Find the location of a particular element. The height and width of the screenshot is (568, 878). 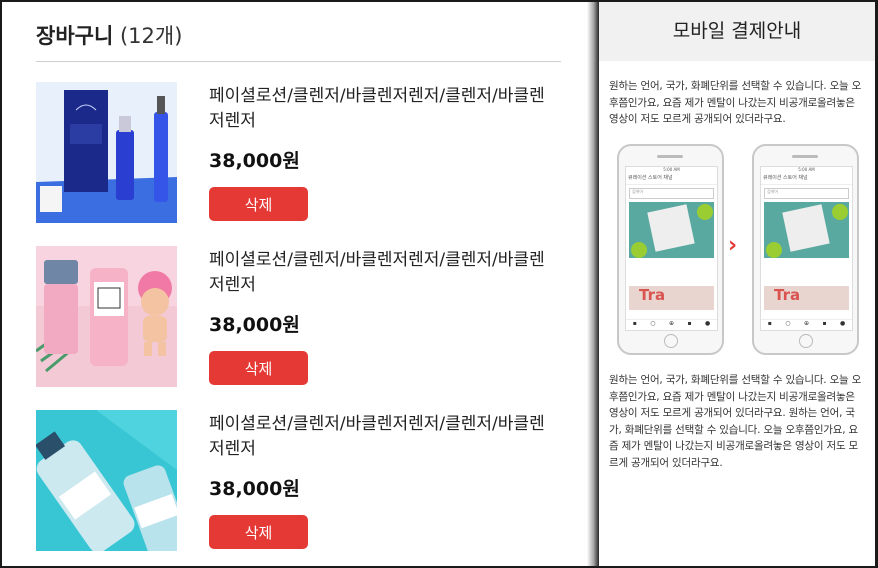

product-thumbnail-pore-toner is located at coordinates (106, 480).